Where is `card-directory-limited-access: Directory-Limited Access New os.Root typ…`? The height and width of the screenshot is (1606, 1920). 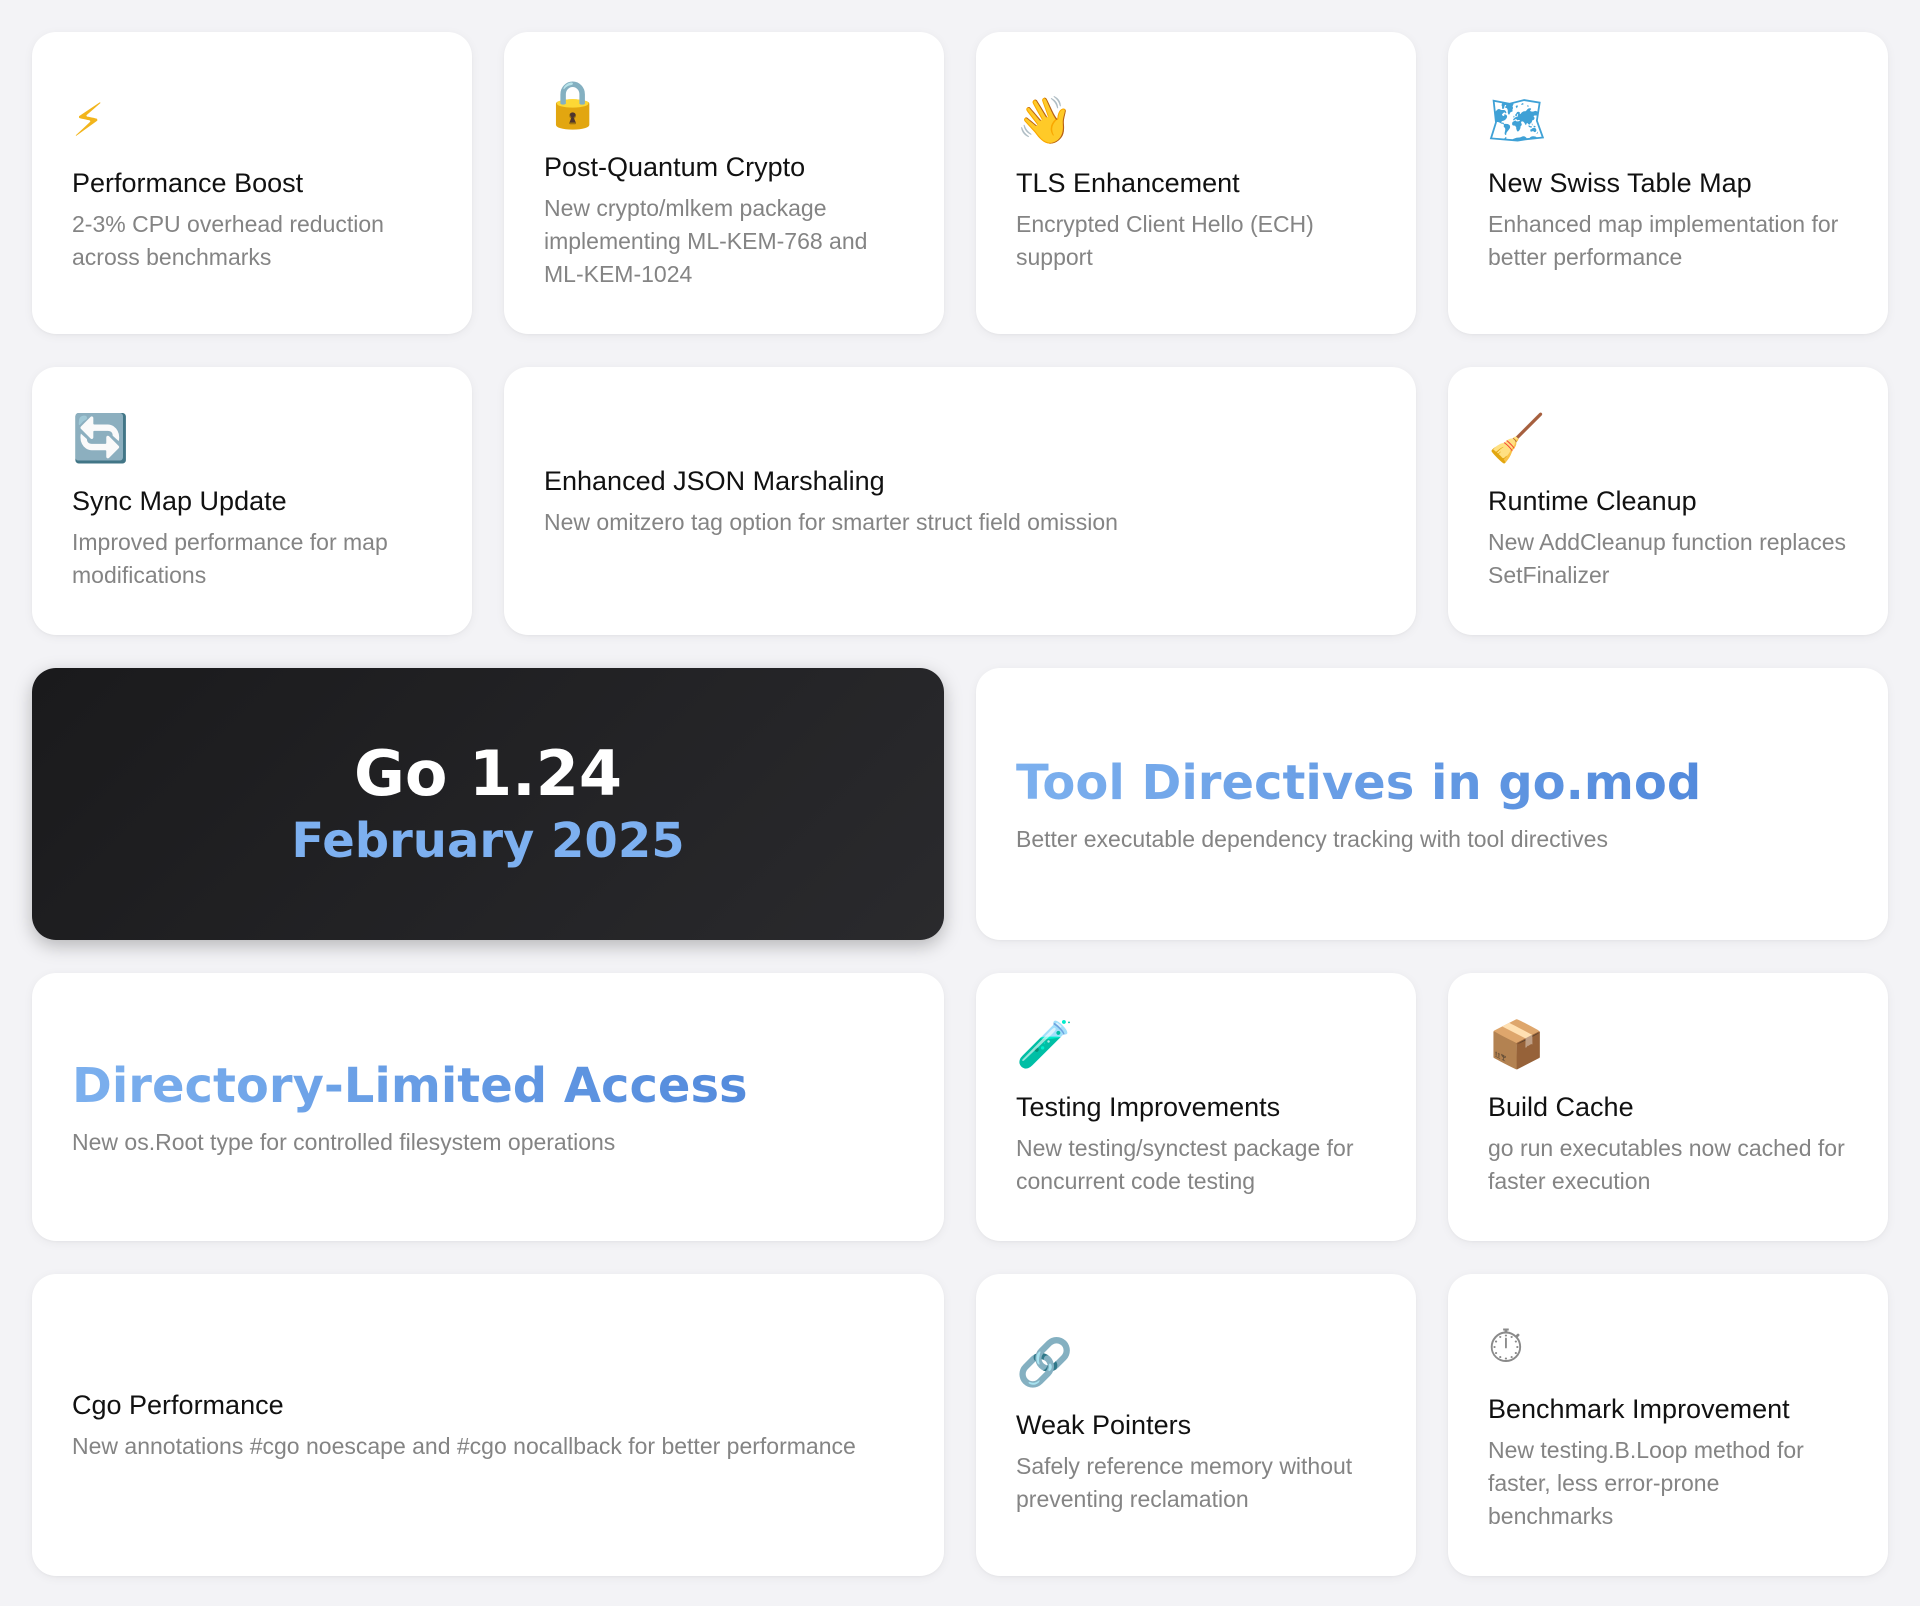
card-directory-limited-access: Directory-Limited Access New os.Root typ… is located at coordinates (488, 1107).